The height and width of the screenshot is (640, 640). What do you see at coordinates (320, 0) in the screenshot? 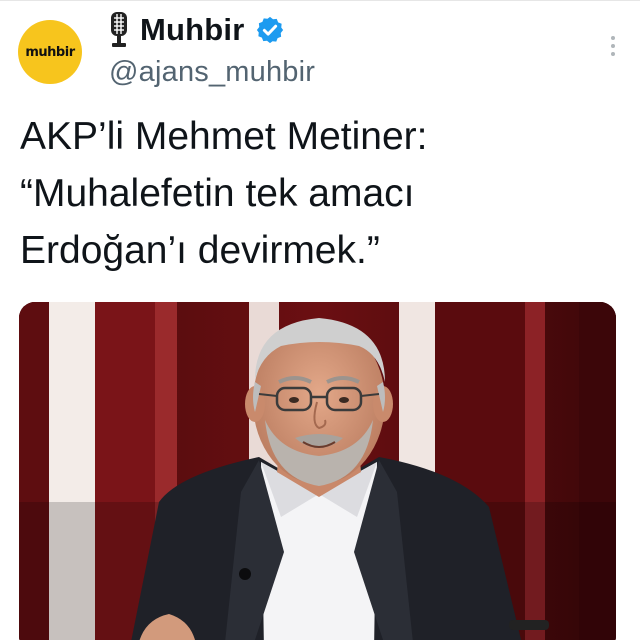
I see `top-divider` at bounding box center [320, 0].